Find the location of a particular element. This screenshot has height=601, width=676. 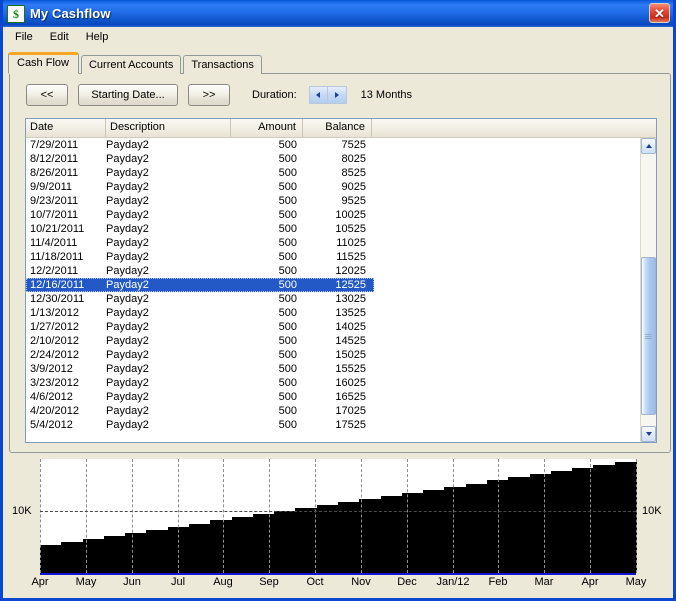

table-row: 8/12/2011 Payday2 500 8025 is located at coordinates (341, 159).